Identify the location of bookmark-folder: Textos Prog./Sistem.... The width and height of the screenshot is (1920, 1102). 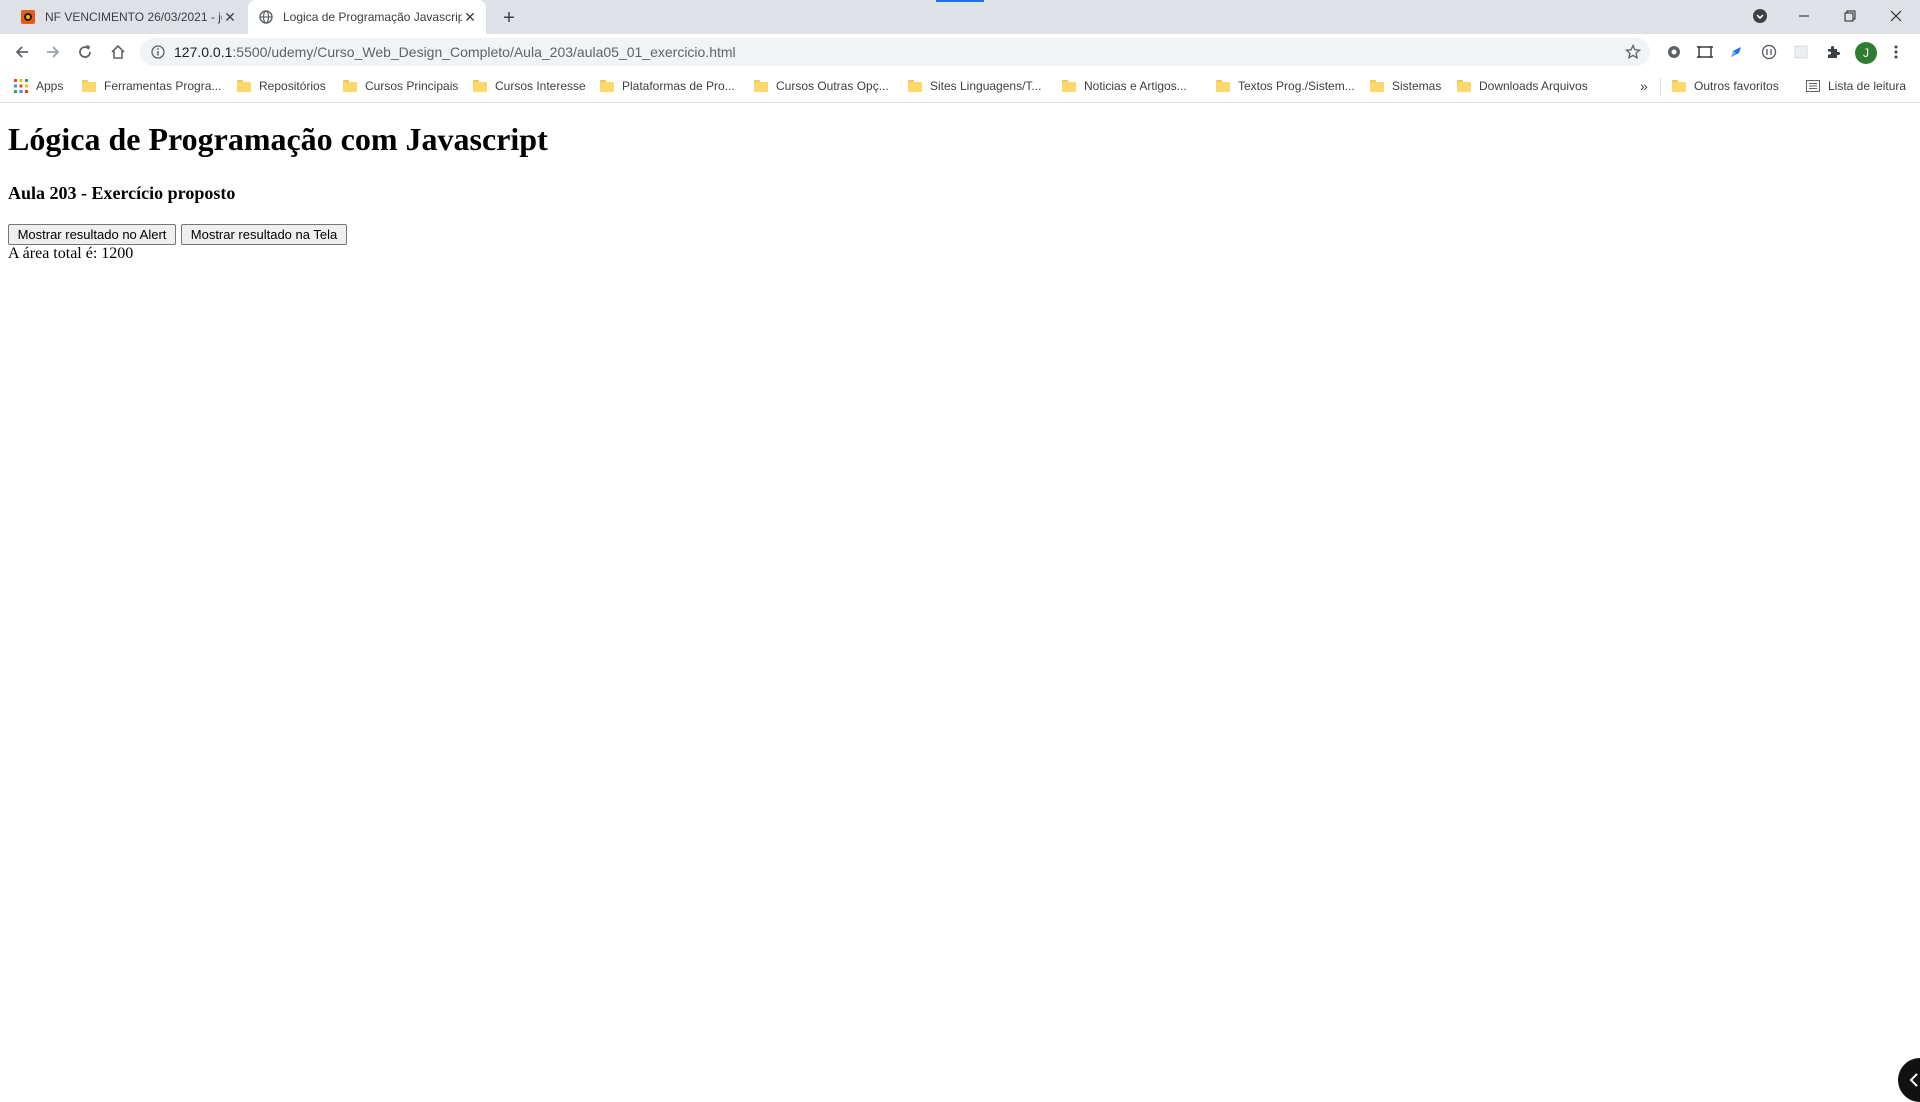
(1285, 86).